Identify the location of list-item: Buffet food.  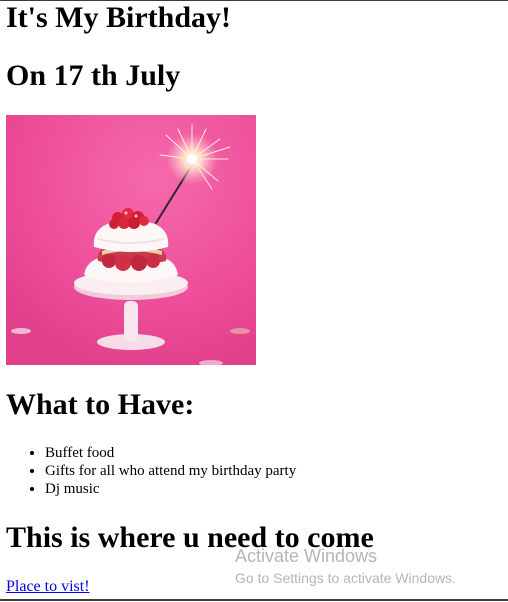
(170, 453).